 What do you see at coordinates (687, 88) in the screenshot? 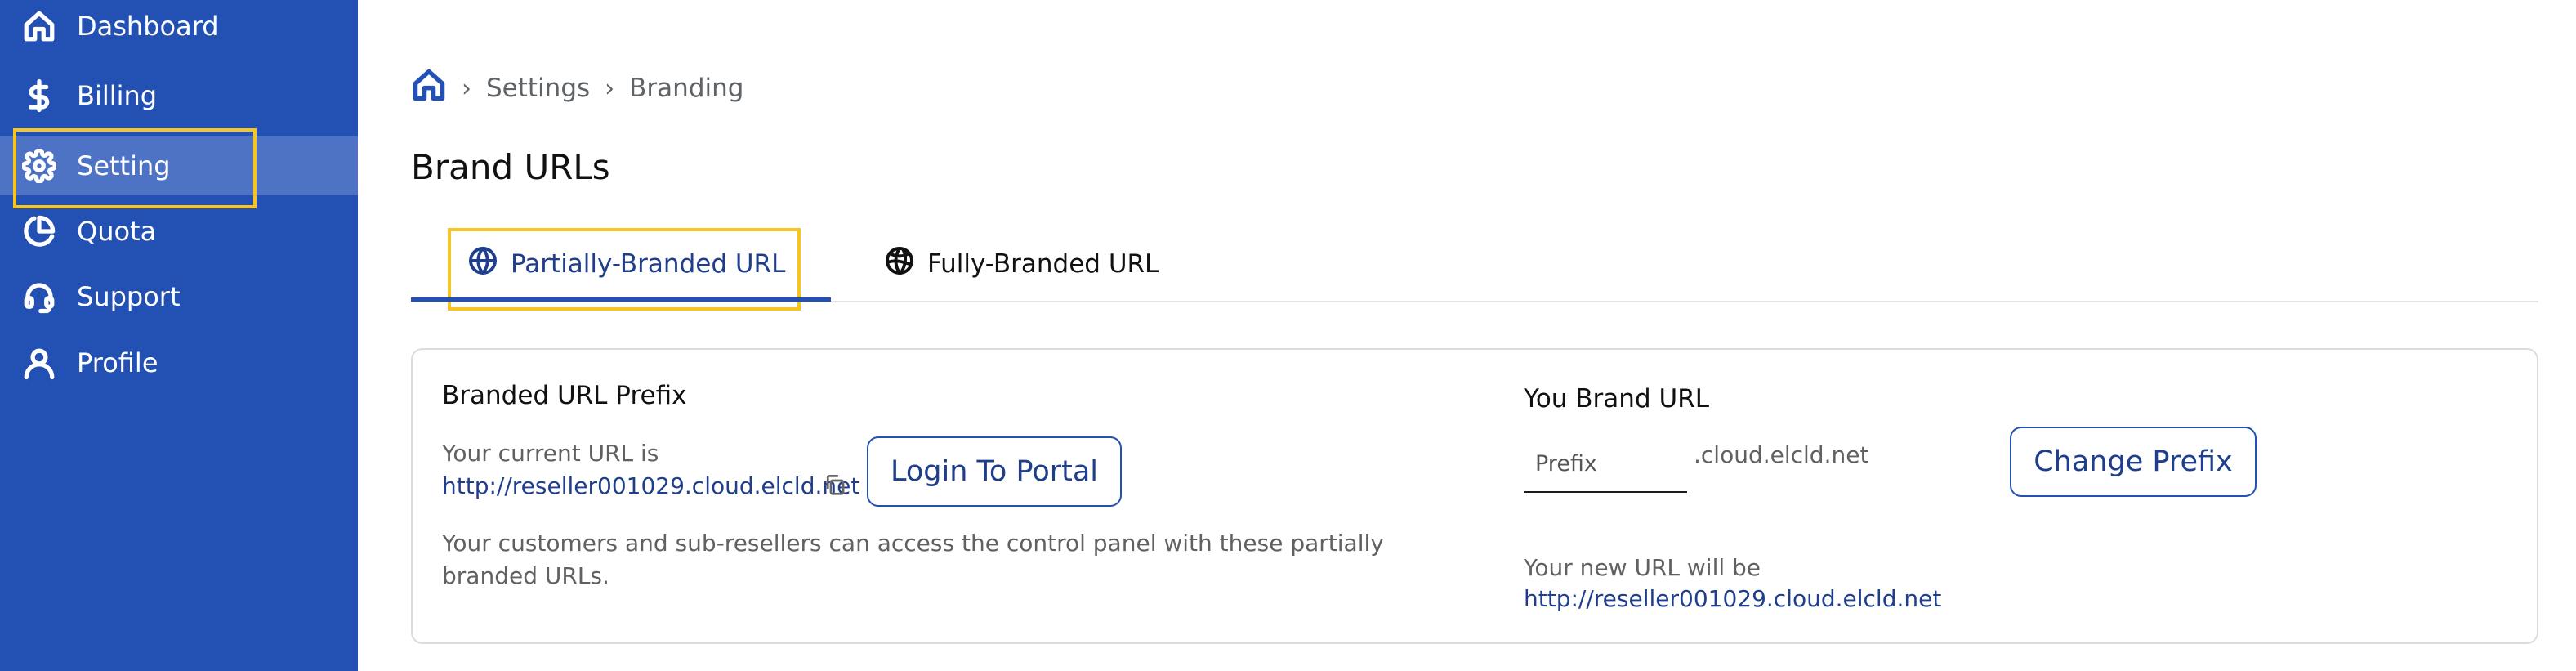
I see `breadcrumb-branding: Branding` at bounding box center [687, 88].